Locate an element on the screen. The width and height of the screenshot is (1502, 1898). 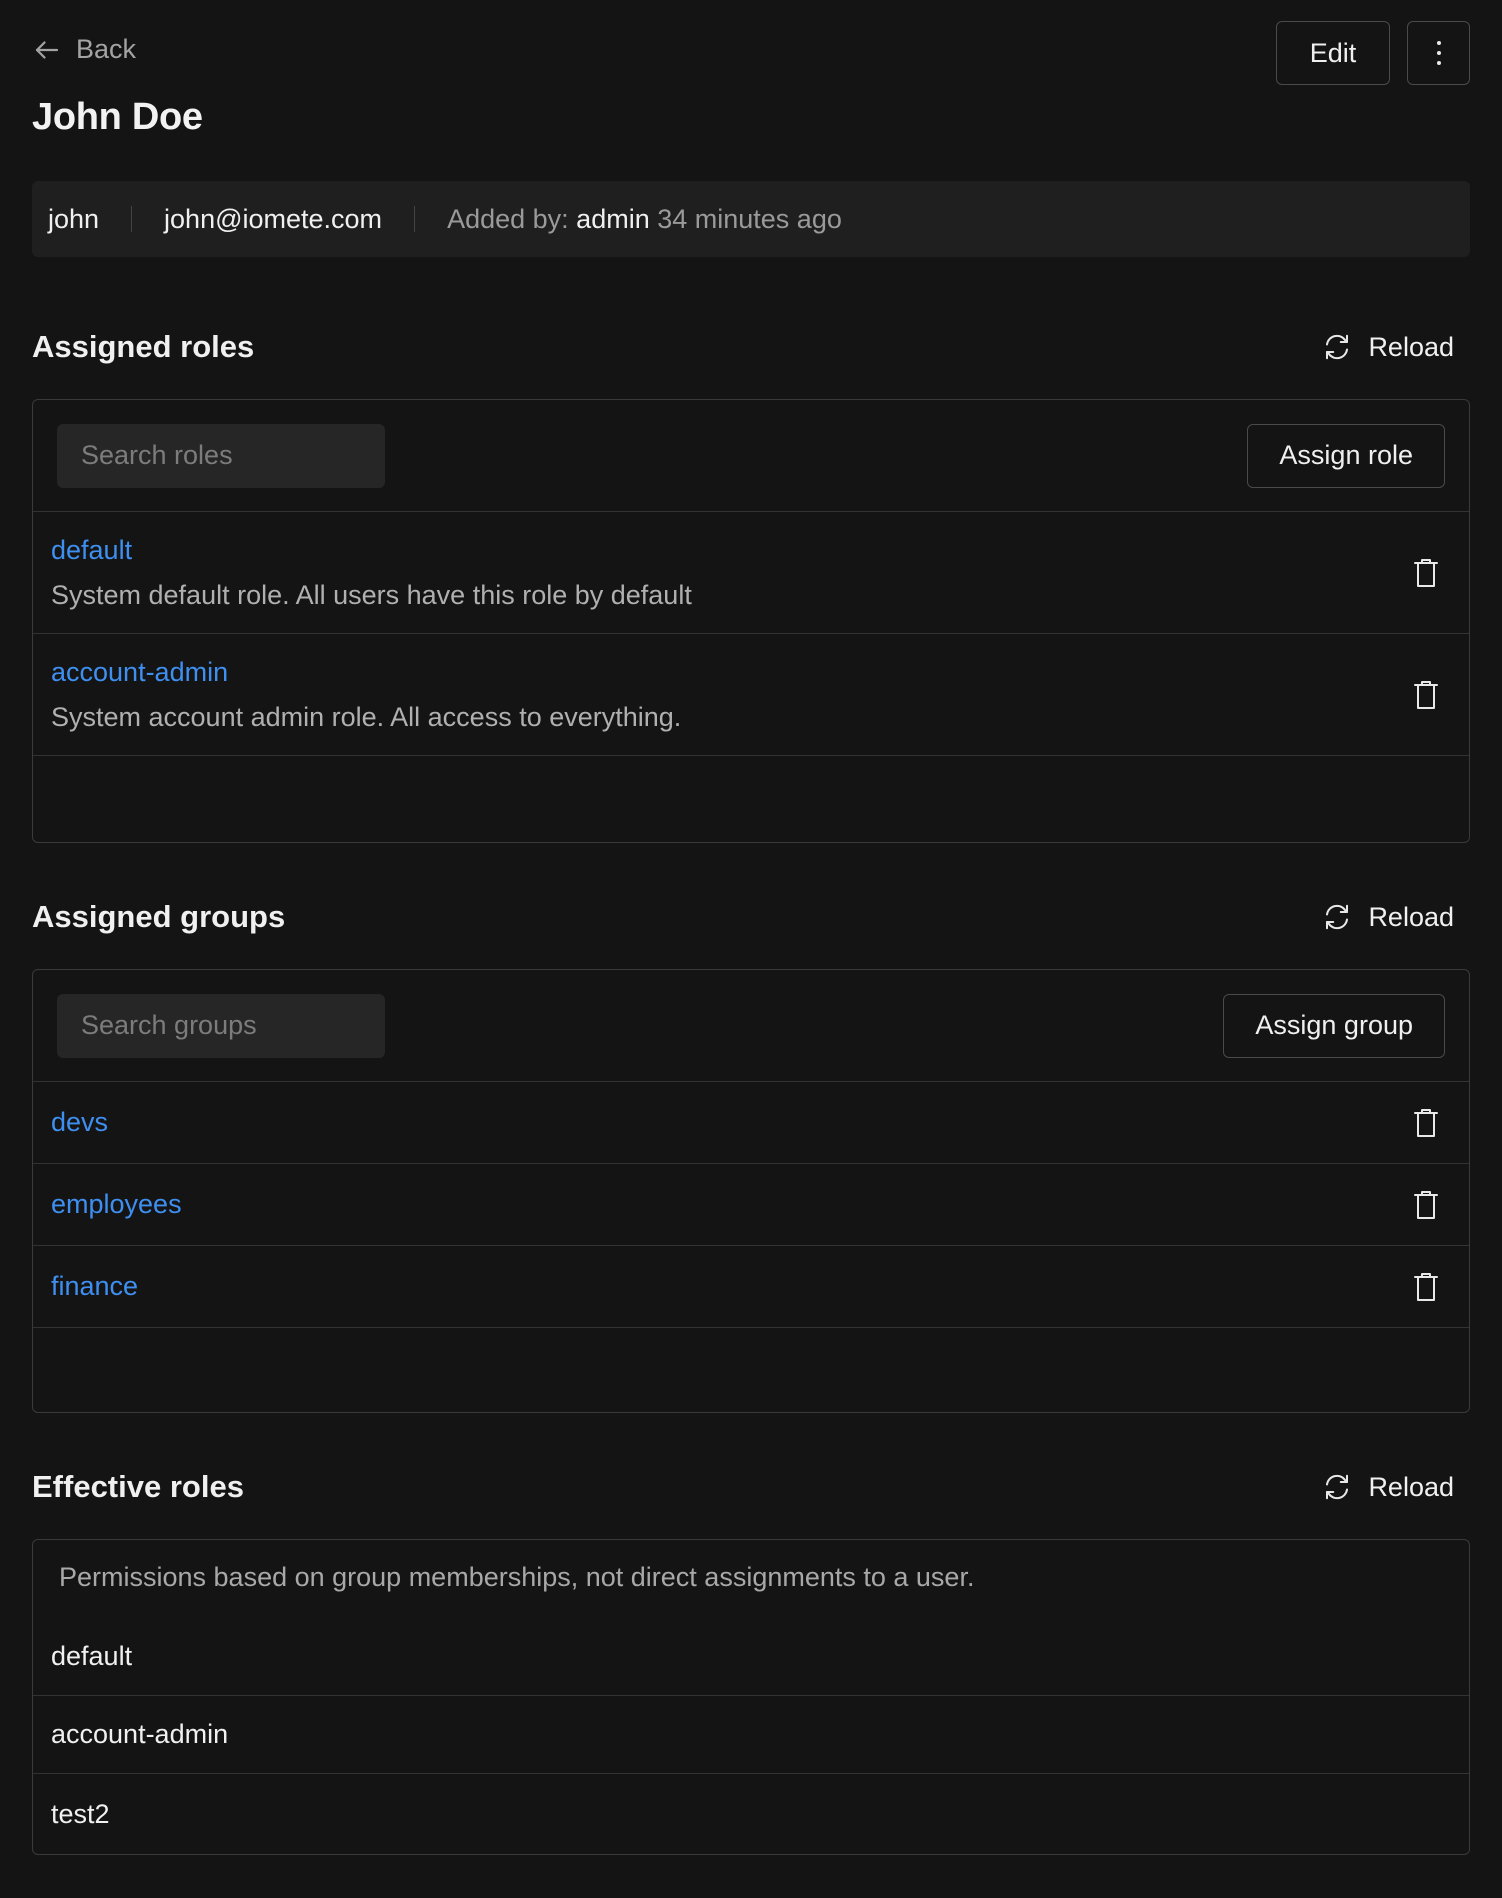
header-actions: Edit is located at coordinates (1373, 53).